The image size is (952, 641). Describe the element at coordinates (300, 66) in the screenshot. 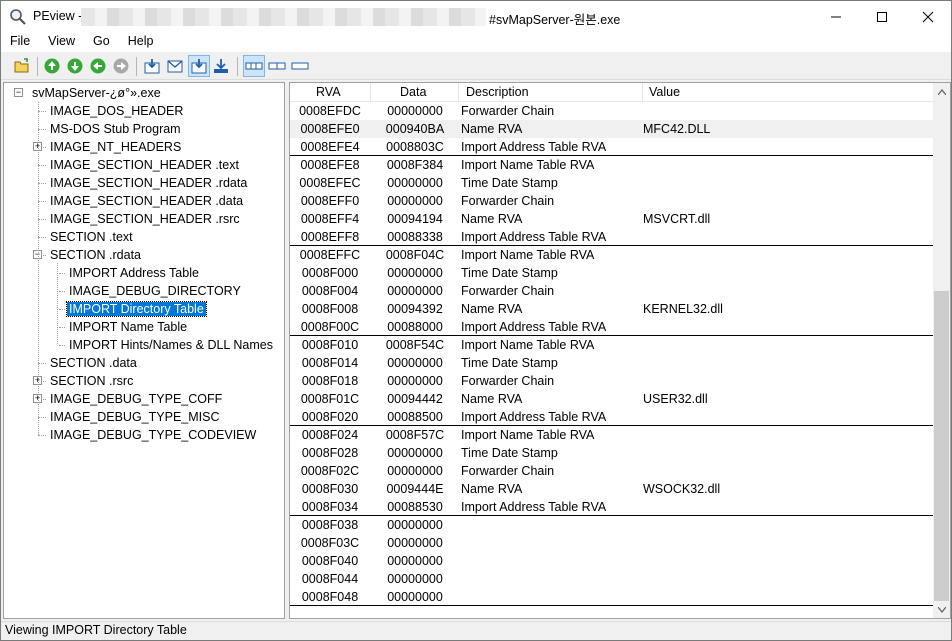

I see `single-view-icon` at that location.